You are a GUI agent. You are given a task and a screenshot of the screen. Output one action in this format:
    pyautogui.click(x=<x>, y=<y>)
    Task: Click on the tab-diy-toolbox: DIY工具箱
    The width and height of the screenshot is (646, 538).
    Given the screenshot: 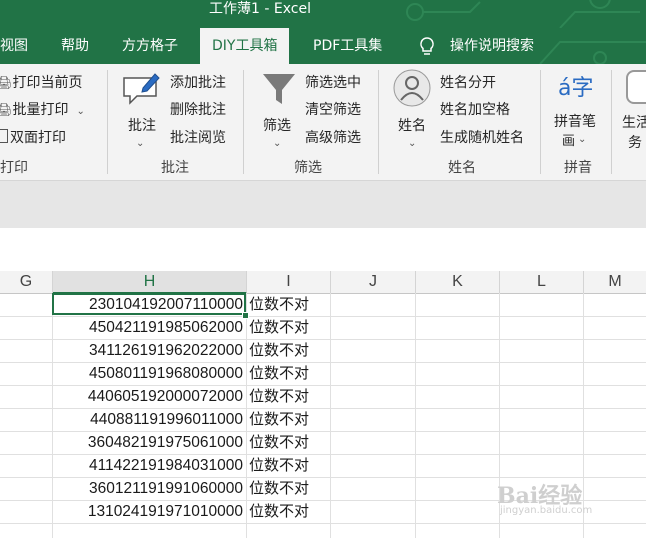 What is the action you would take?
    pyautogui.click(x=245, y=46)
    